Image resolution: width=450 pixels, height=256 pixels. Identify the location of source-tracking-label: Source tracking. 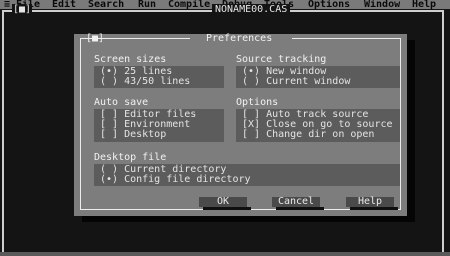
(281, 59).